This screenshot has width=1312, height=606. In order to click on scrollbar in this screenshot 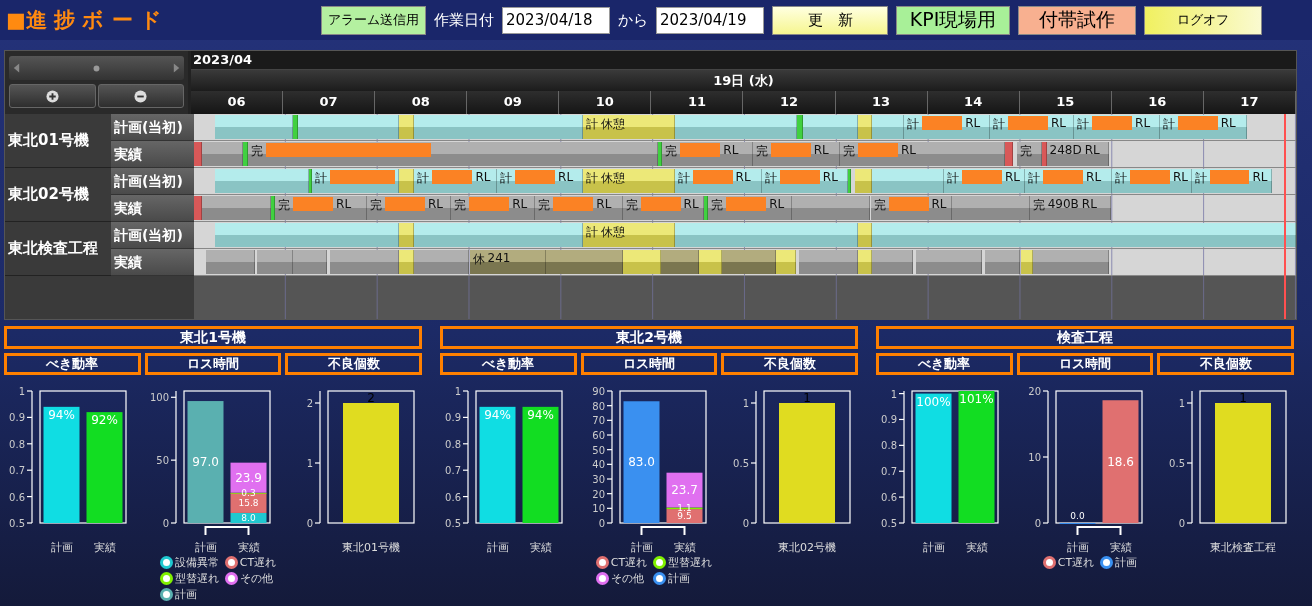, I will do `click(96, 68)`.